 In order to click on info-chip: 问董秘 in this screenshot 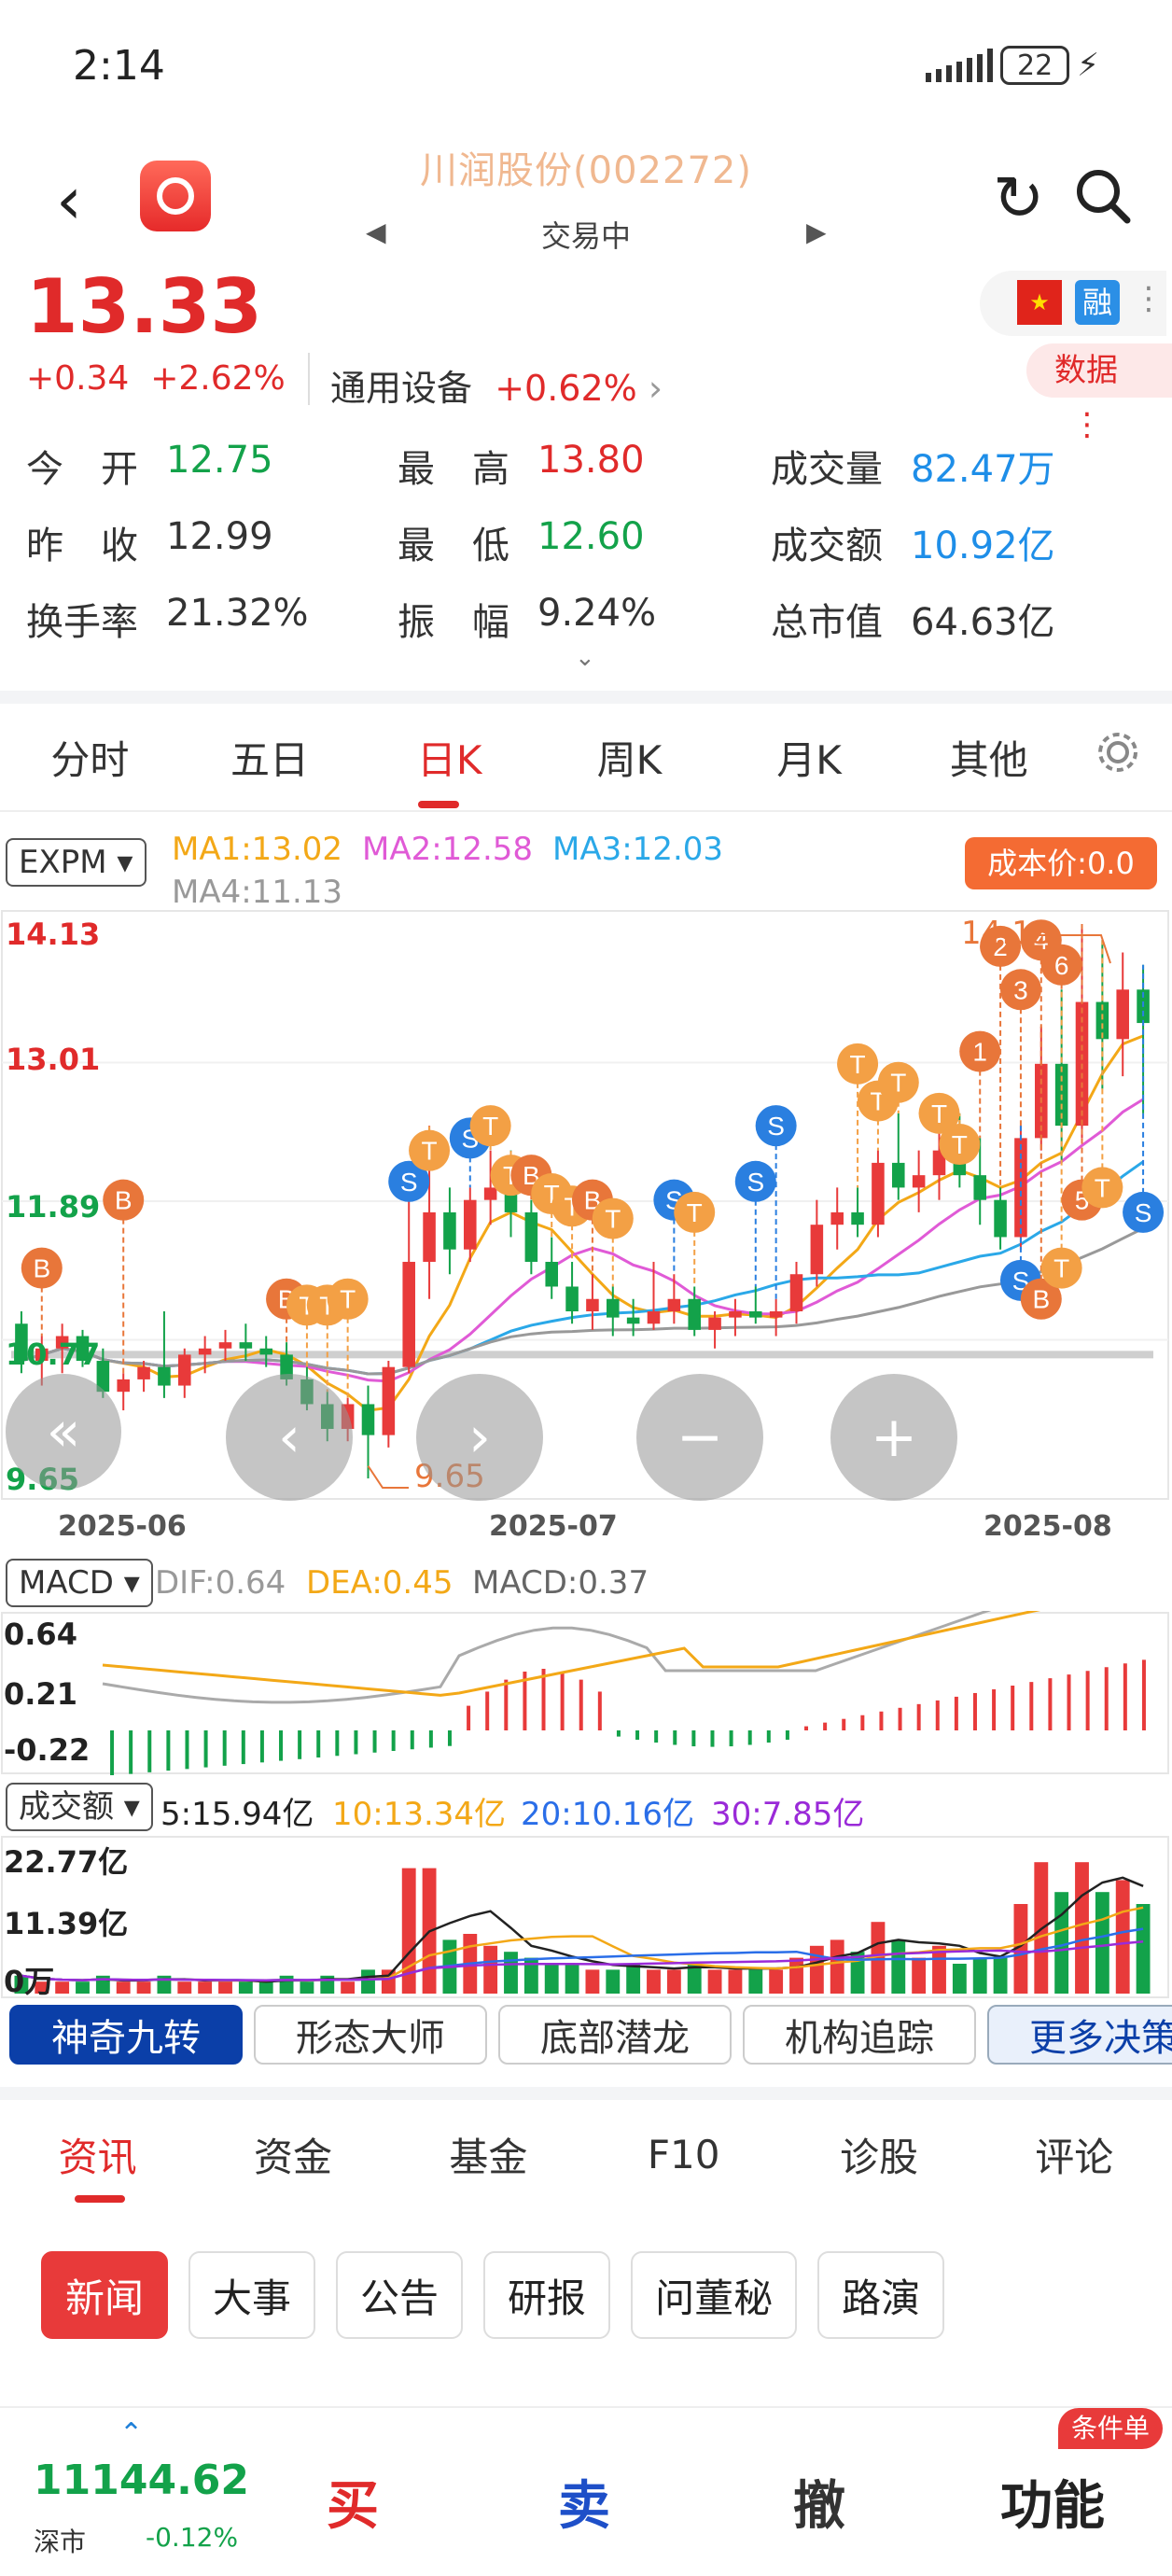, I will do `click(714, 2295)`.